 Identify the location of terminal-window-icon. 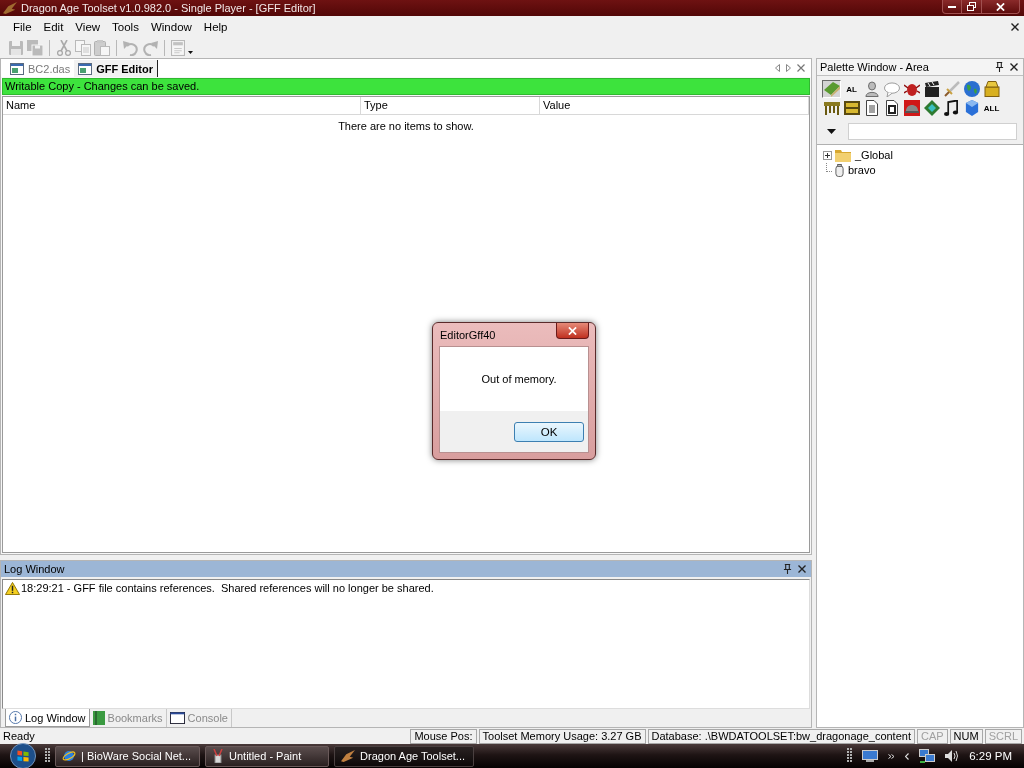
(177, 718).